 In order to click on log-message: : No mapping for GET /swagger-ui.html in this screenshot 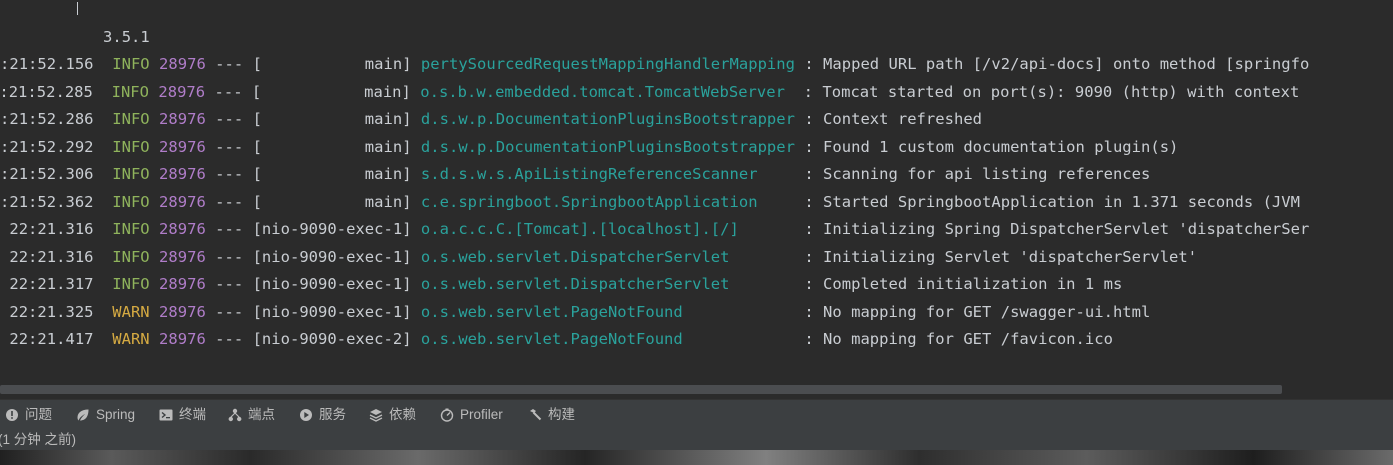, I will do `click(972, 312)`.